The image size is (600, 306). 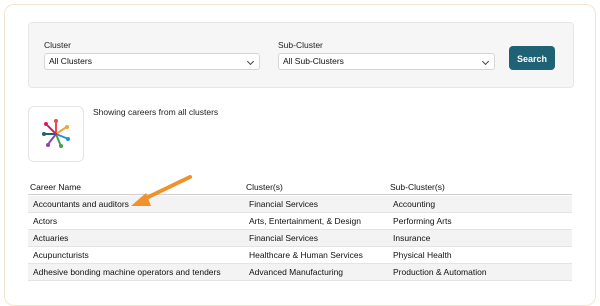 I want to click on career-cluster: Arts, Entertainment, & Design, so click(x=305, y=221).